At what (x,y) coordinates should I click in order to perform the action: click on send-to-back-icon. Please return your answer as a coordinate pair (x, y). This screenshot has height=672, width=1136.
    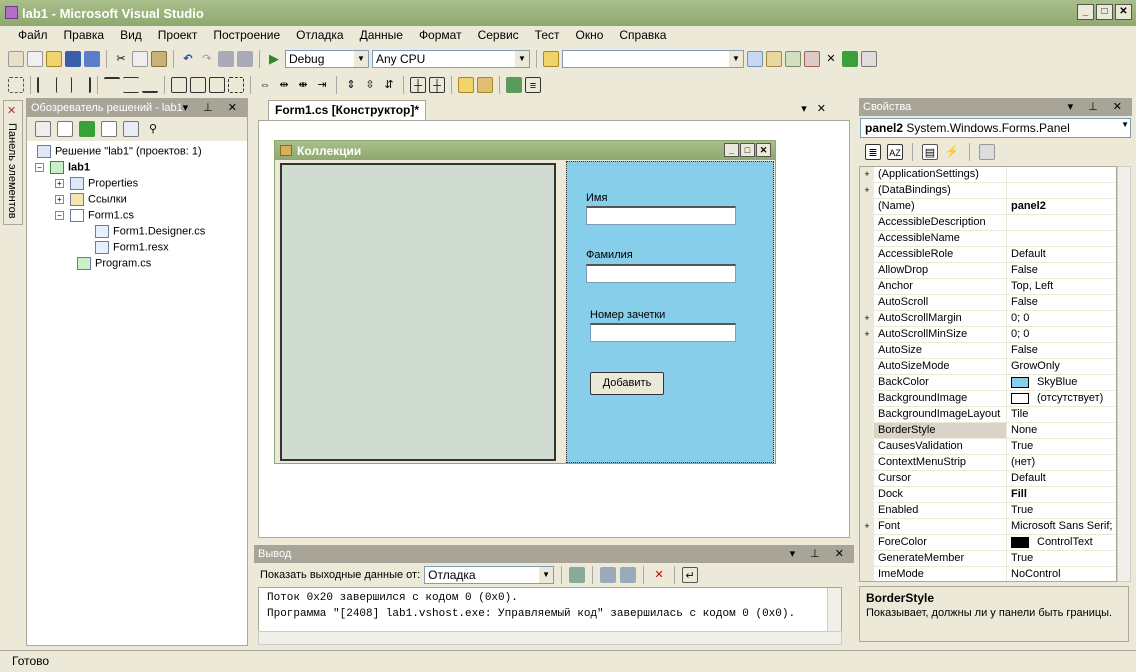
    Looking at the image, I should click on (485, 85).